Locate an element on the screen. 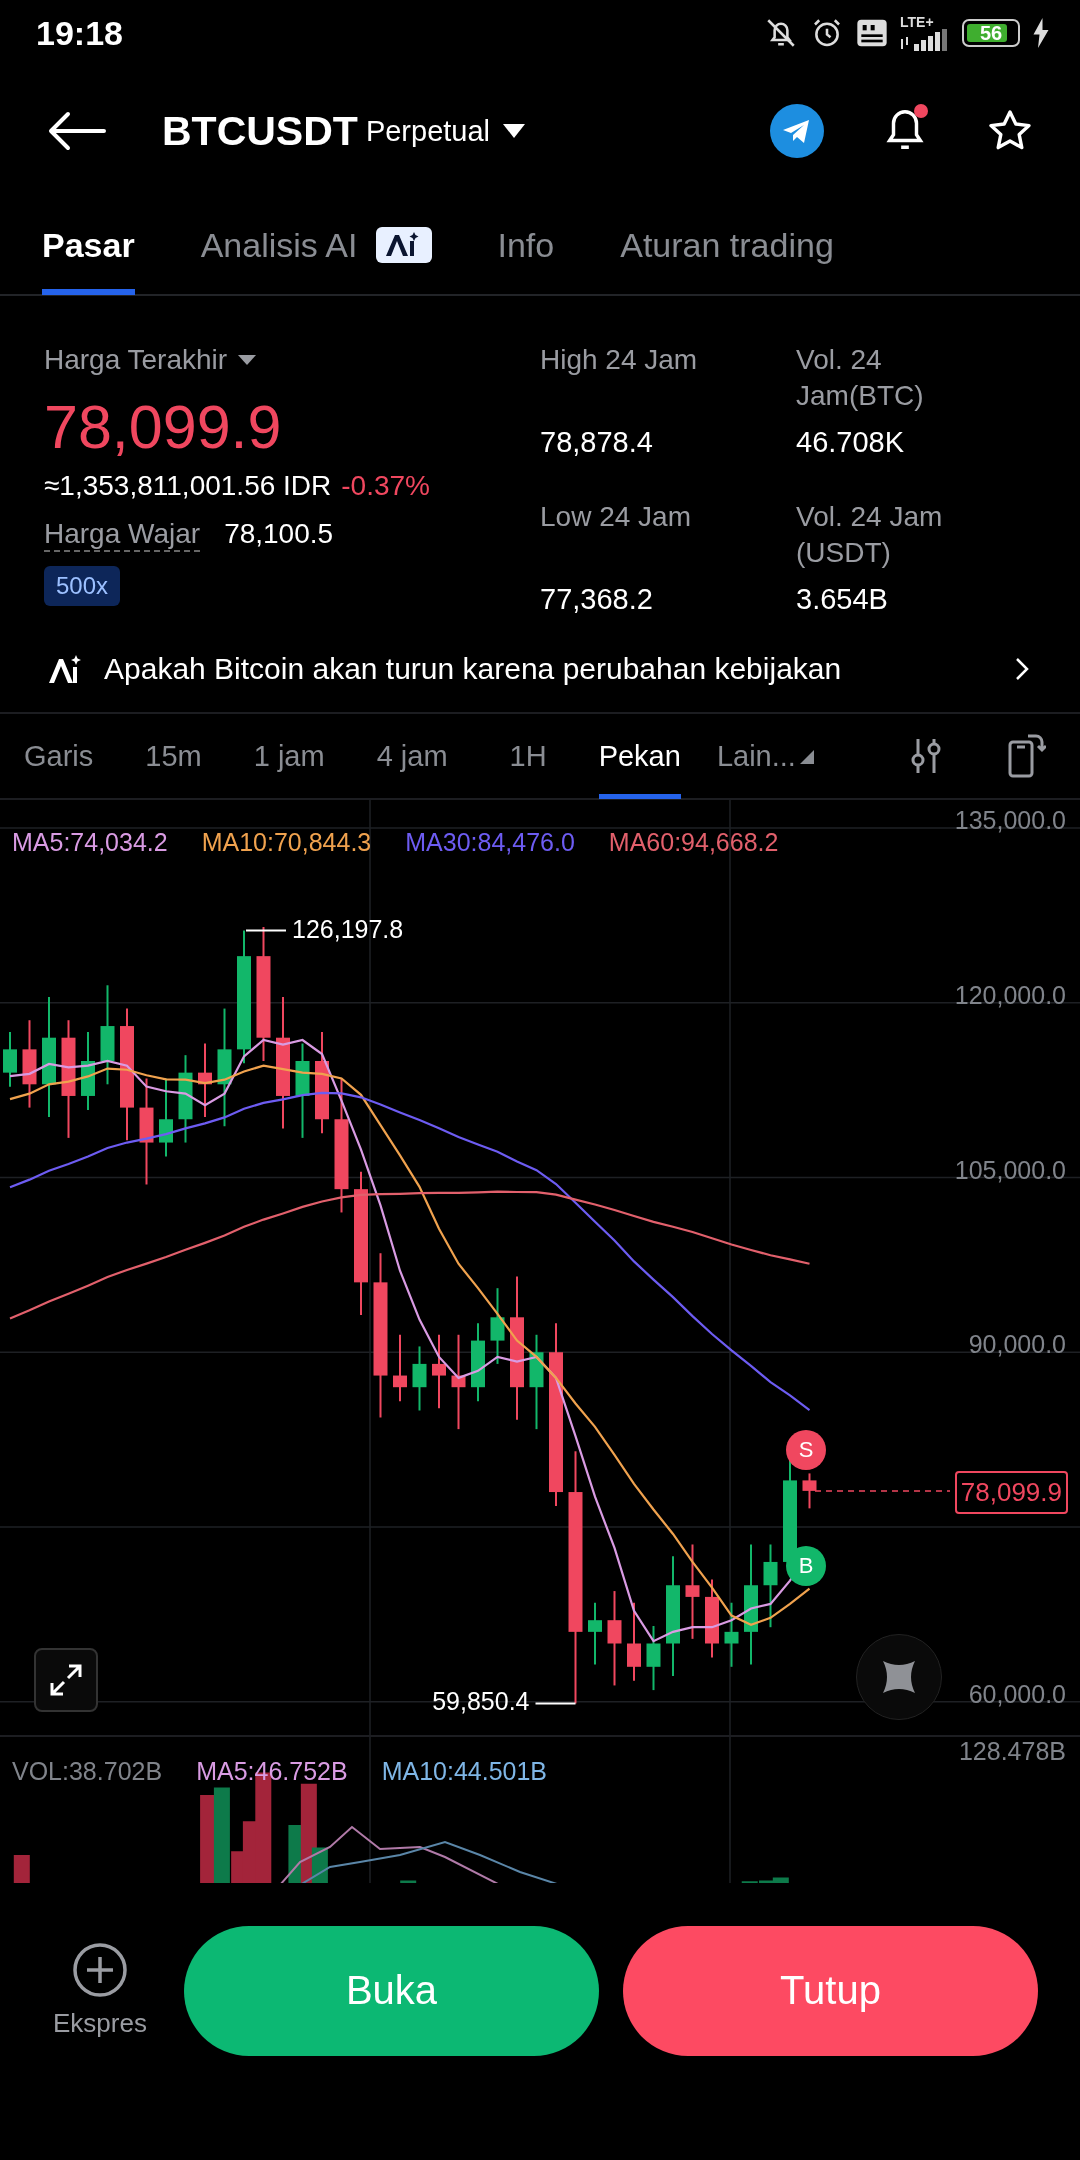 This screenshot has width=1080, height=2160. moving-average-label: MA10:70,844.3 is located at coordinates (286, 842).